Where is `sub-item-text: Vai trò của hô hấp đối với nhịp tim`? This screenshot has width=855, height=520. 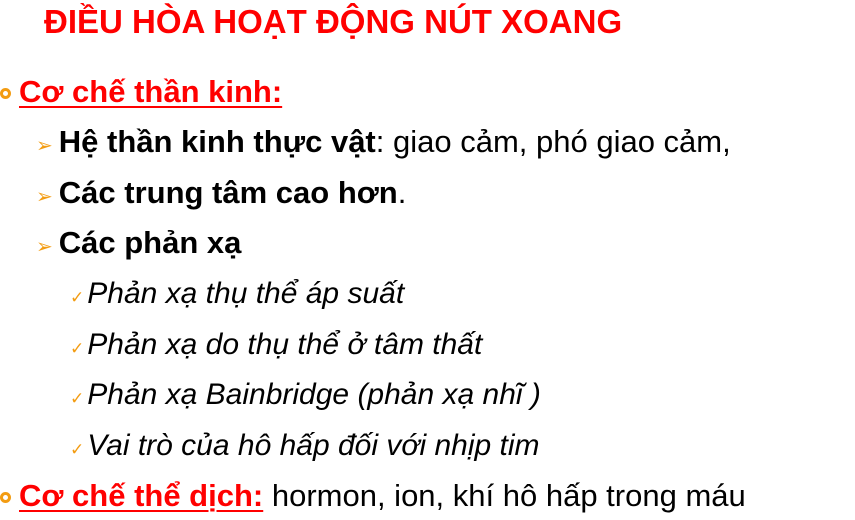 sub-item-text: Vai trò của hô hấp đối với nhịp tim is located at coordinates (313, 445).